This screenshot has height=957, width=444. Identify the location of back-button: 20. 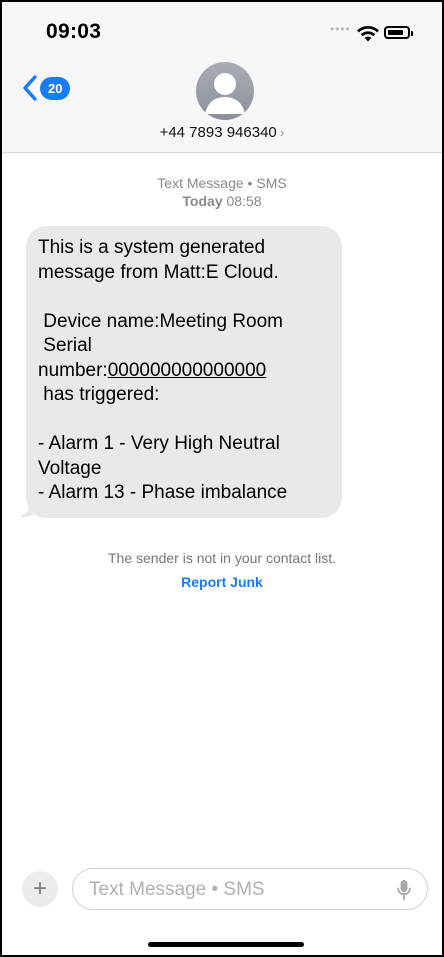
(46, 88).